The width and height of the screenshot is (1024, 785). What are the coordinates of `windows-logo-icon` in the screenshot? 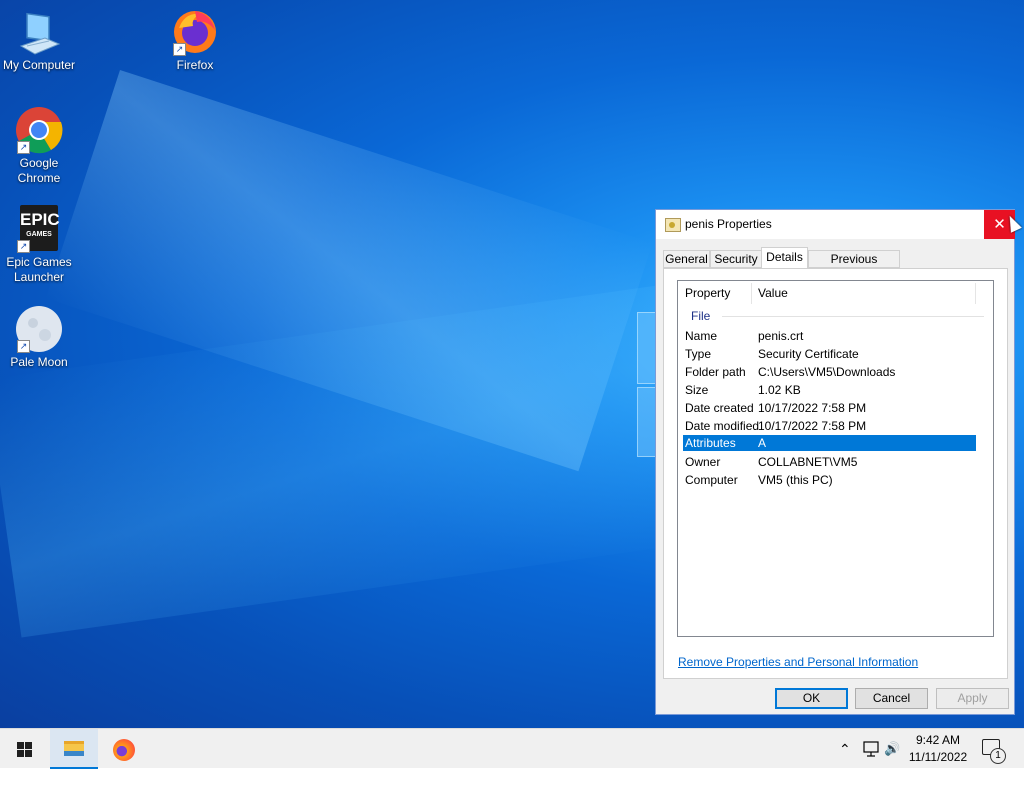 It's located at (24, 749).